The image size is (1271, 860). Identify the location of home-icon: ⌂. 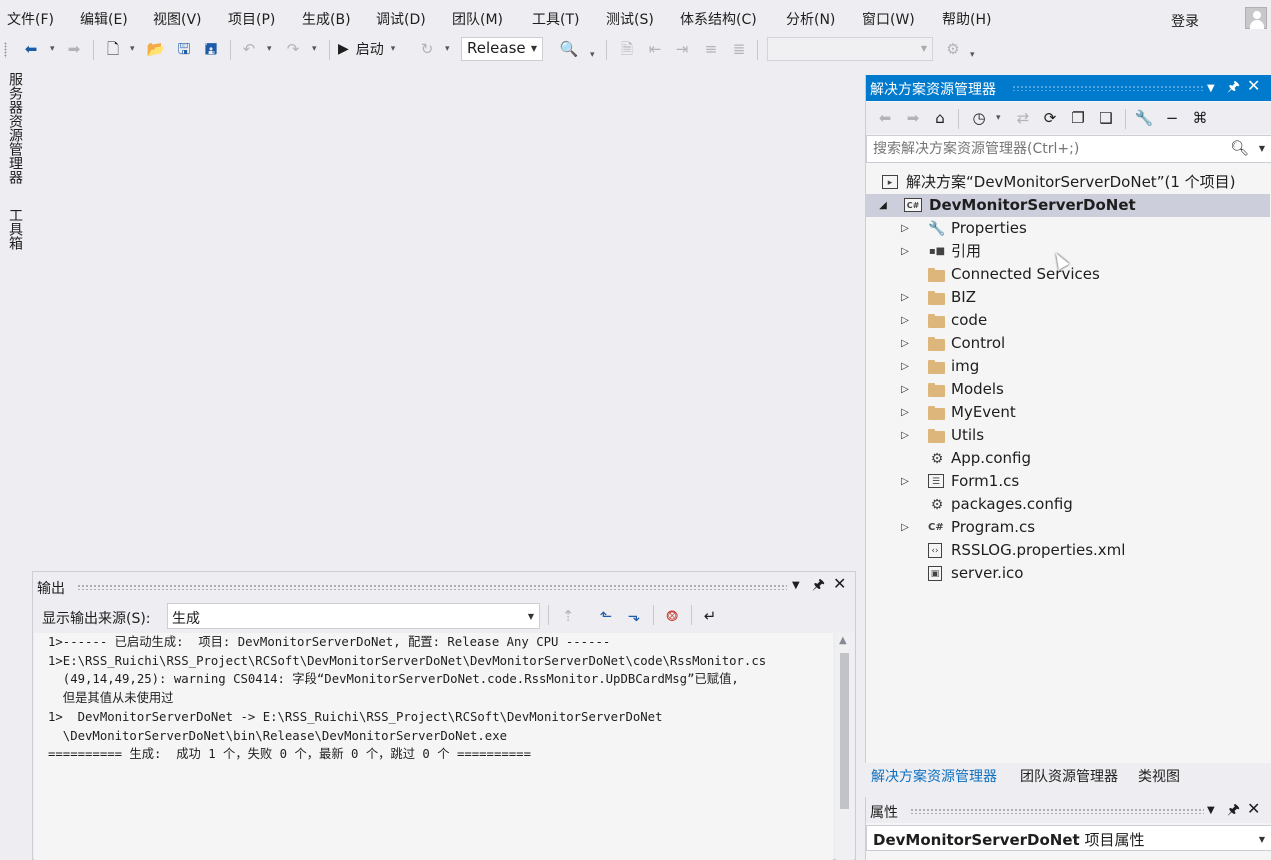
(940, 118).